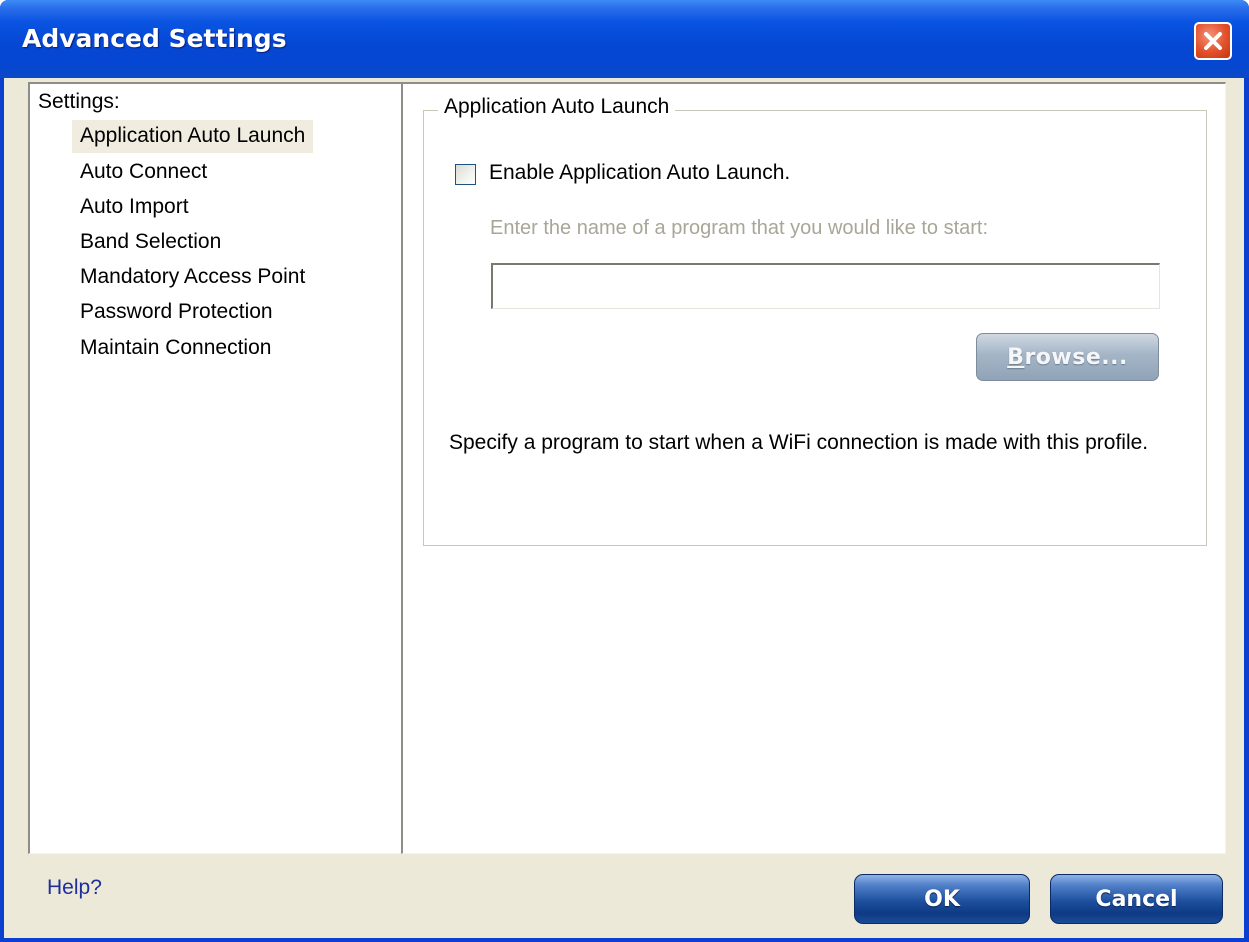 The image size is (1249, 942). I want to click on close-icon, so click(1213, 41).